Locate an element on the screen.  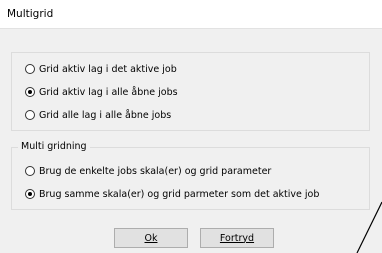
diagonal-line-artifact is located at coordinates (369, 227).